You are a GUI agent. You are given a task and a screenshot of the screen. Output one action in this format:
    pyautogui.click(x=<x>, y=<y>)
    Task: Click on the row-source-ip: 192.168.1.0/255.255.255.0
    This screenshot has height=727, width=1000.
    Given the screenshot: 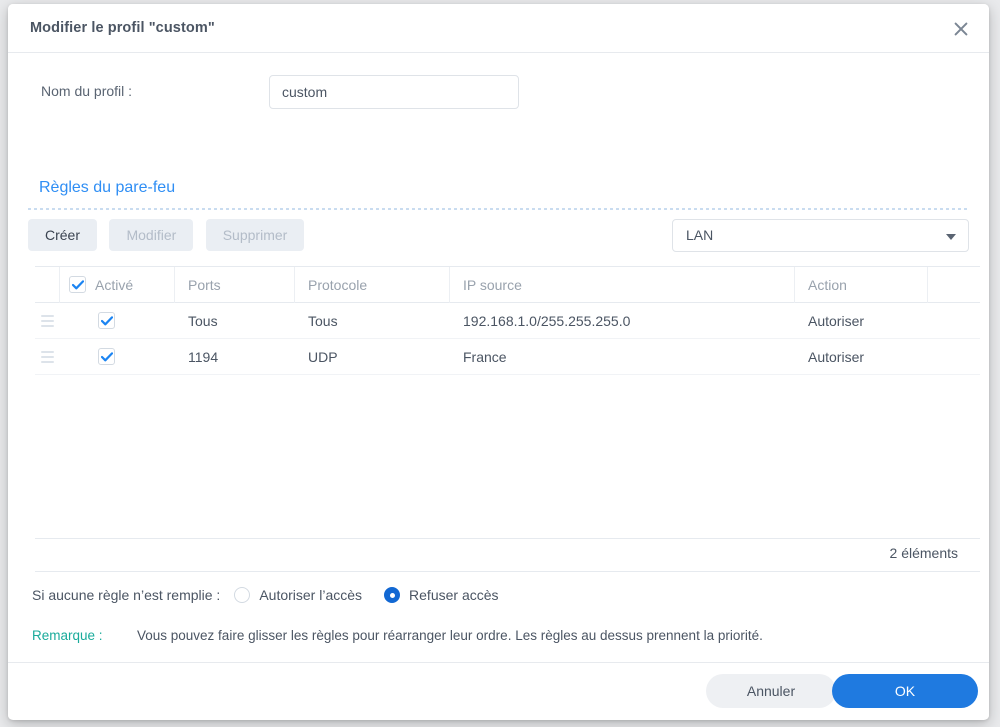 What is the action you would take?
    pyautogui.click(x=547, y=320)
    